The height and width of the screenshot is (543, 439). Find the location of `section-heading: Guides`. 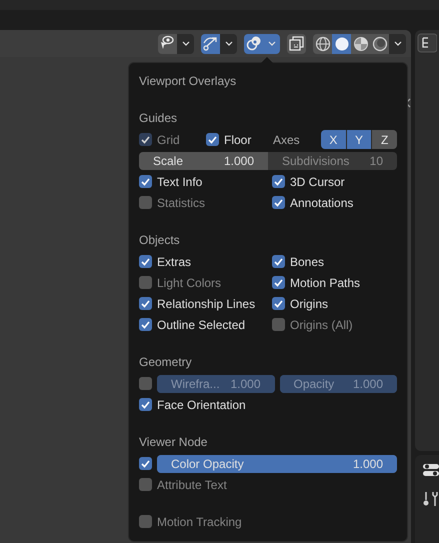

section-heading: Guides is located at coordinates (158, 118).